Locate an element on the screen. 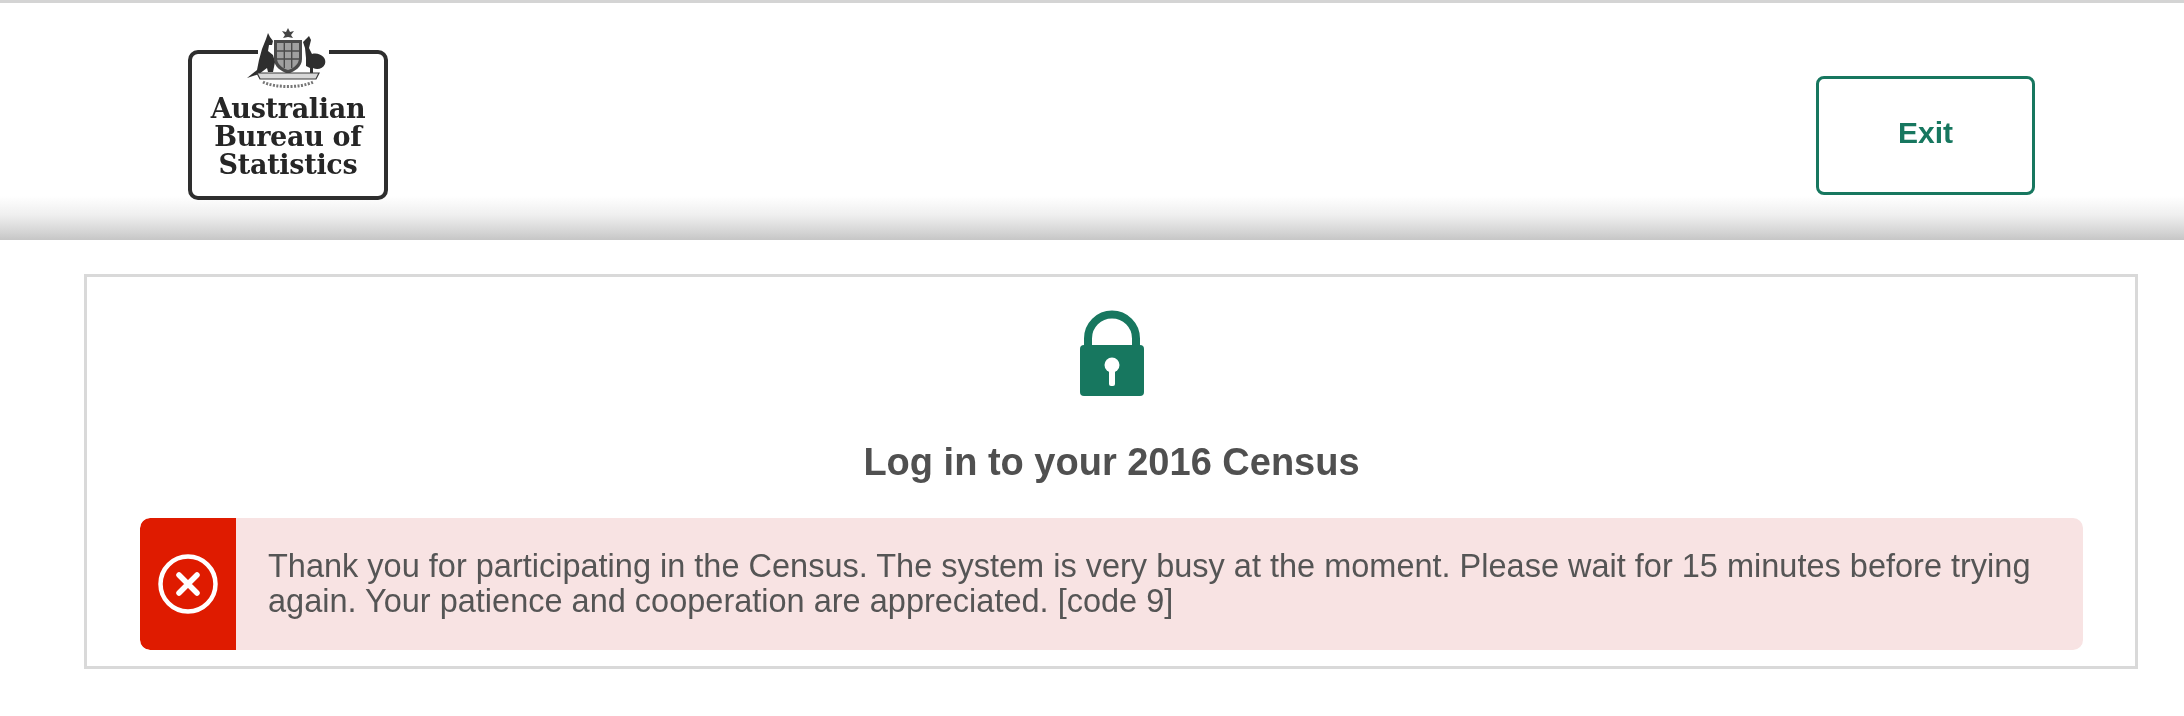  padlock-icon is located at coordinates (1111, 353).